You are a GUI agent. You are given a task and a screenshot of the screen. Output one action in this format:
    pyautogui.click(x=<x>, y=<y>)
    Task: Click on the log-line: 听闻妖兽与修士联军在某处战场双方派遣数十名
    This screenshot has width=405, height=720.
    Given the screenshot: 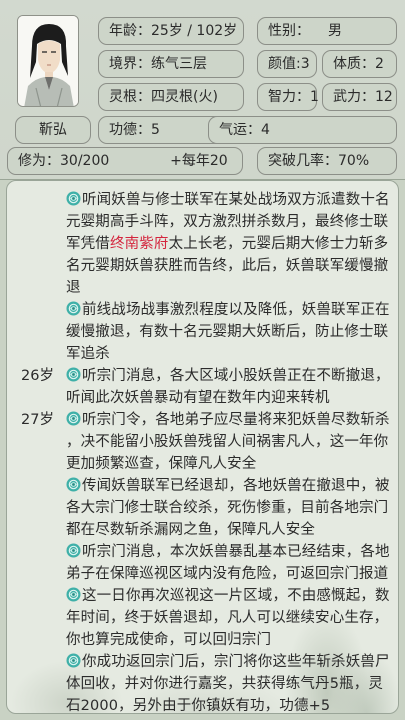 What is the action you would take?
    pyautogui.click(x=236, y=200)
    